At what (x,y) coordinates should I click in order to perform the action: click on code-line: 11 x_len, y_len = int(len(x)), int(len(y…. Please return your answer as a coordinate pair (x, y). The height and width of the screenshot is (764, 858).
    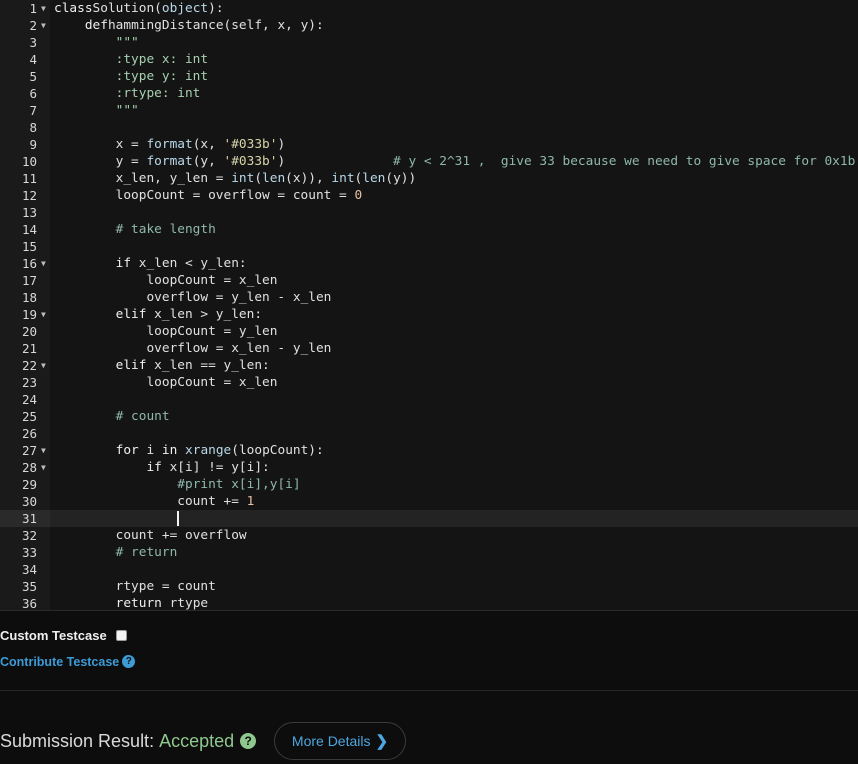
    Looking at the image, I should click on (429, 178).